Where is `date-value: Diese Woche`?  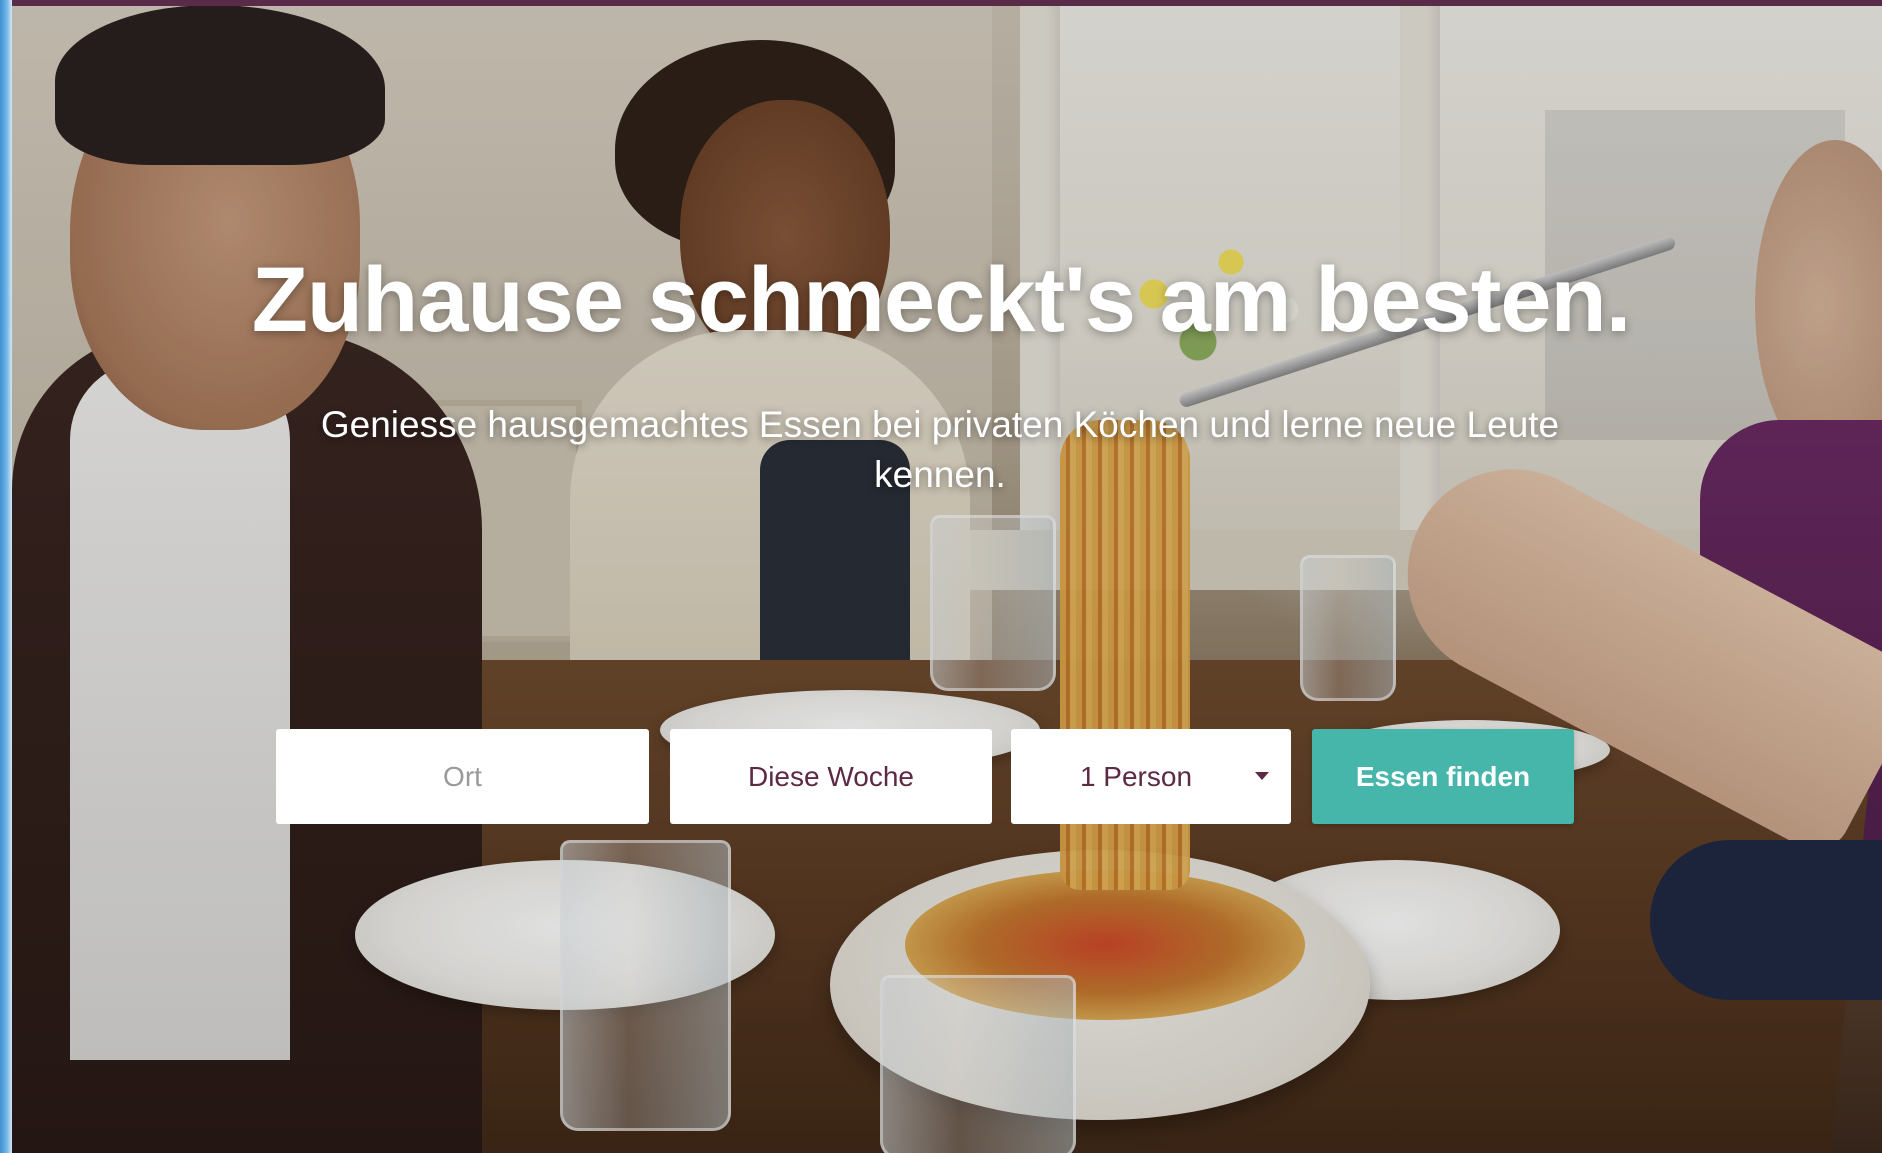
date-value: Diese Woche is located at coordinates (830, 776).